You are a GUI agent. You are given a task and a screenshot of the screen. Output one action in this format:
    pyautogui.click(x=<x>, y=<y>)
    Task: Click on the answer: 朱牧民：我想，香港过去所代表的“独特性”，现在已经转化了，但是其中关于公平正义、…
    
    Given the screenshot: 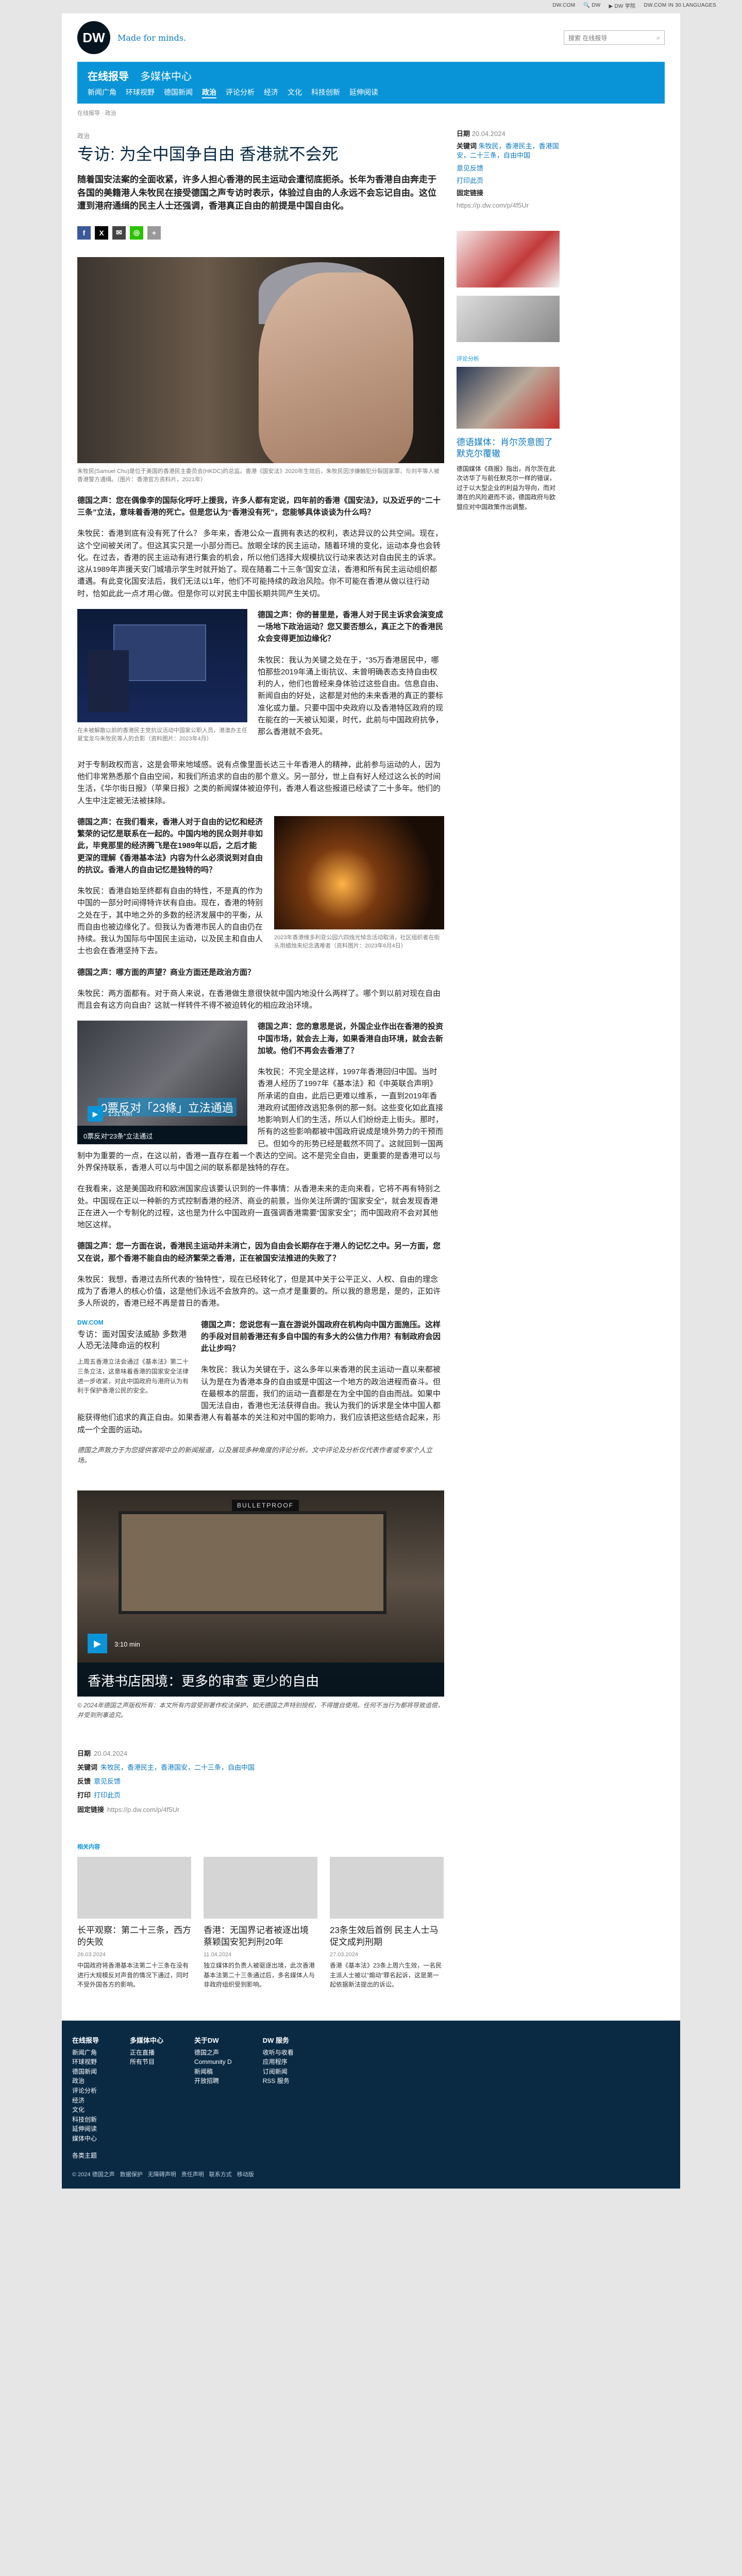 What is the action you would take?
    pyautogui.click(x=259, y=1291)
    